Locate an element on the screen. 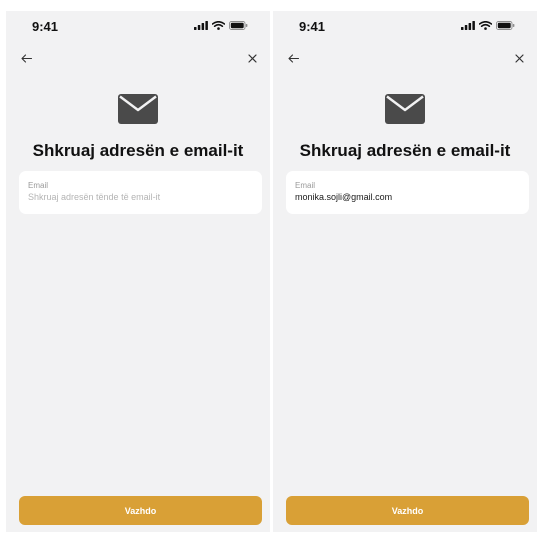  email-field-placeholder: Shkruaj adresën tënde të email-it is located at coordinates (94, 197).